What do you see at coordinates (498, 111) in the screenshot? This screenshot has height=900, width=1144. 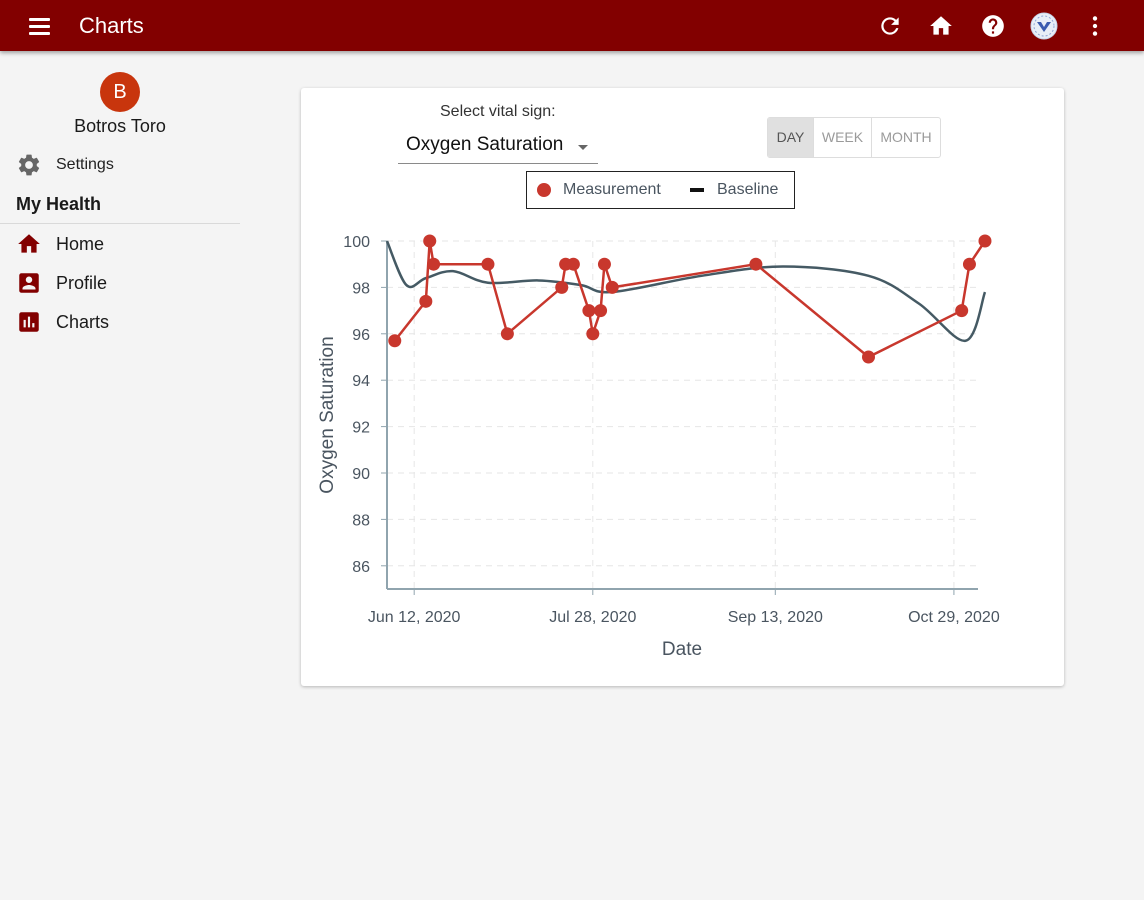 I see `select-label: Select vital sign:` at bounding box center [498, 111].